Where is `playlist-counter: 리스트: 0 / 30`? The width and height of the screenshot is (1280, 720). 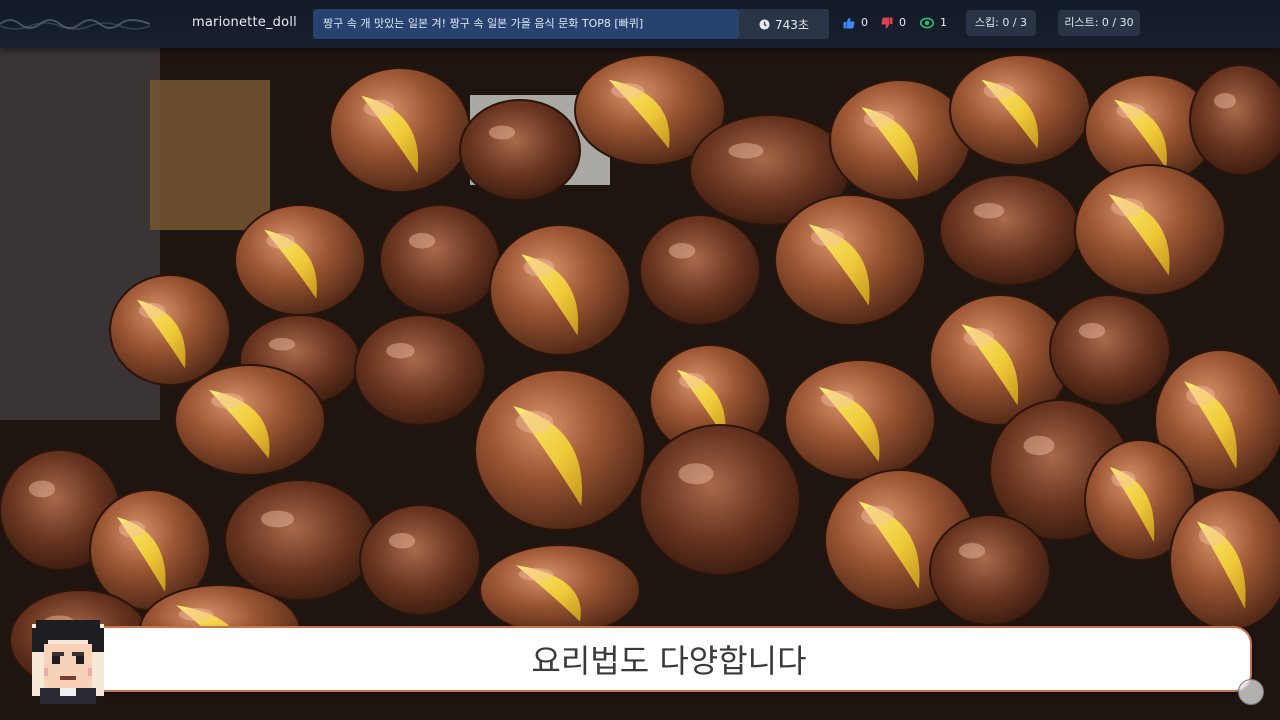
playlist-counter: 리스트: 0 / 30 is located at coordinates (1099, 23).